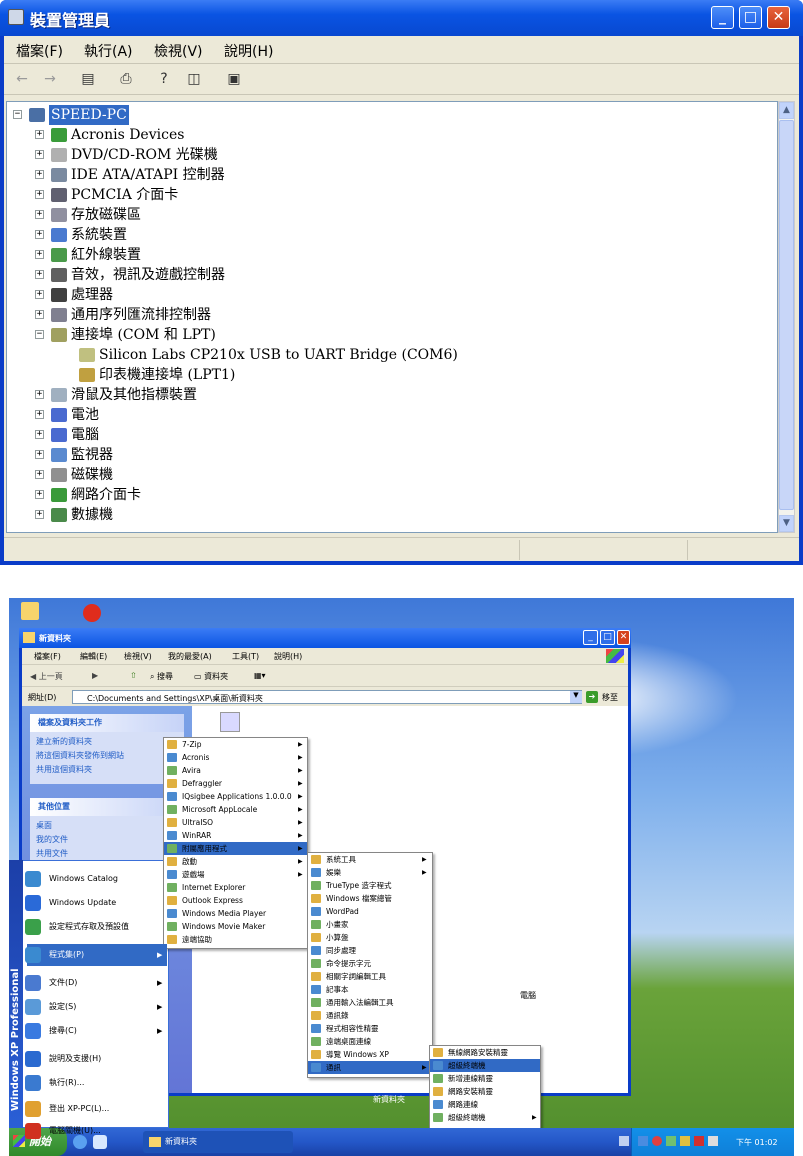  What do you see at coordinates (401, 18) in the screenshot?
I see `title-bar: 裝置管理員 _ □ ✕` at bounding box center [401, 18].